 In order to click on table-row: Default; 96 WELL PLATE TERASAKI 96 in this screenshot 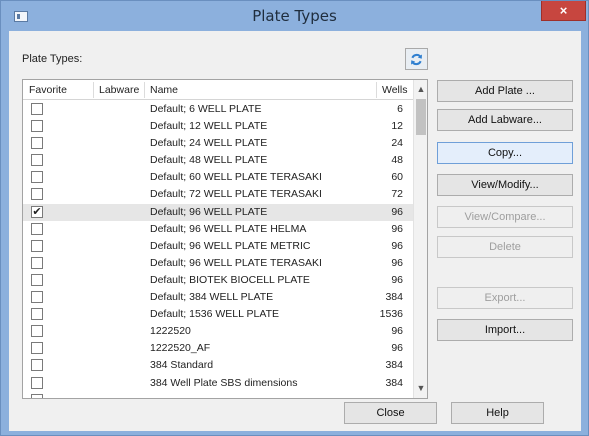, I will do `click(218, 263)`.